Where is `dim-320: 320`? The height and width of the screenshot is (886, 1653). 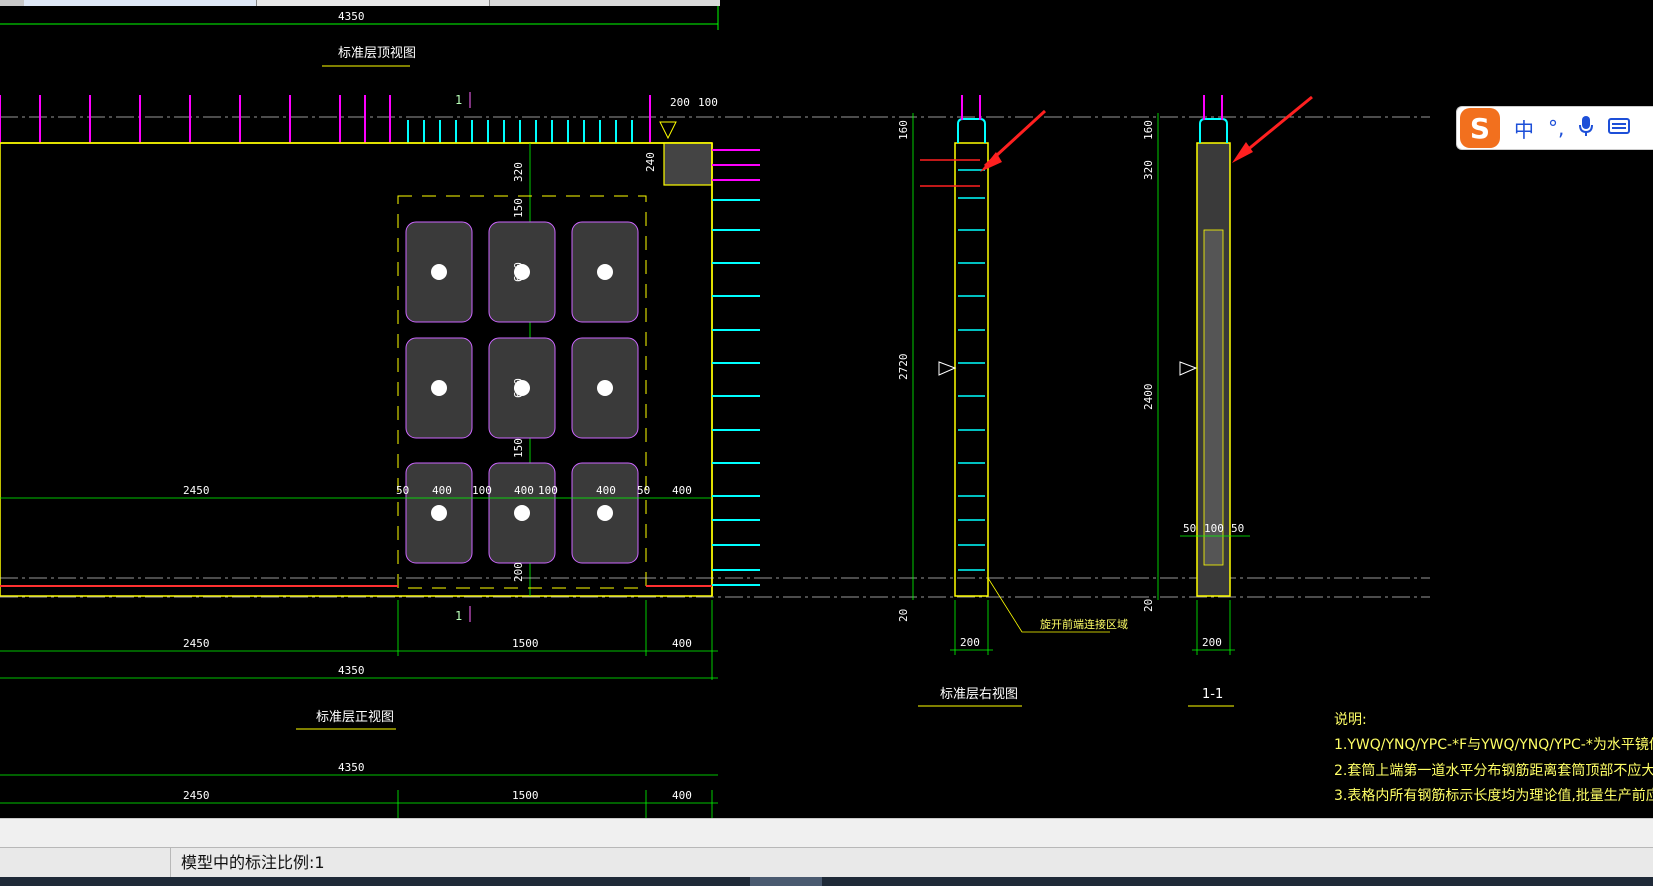 dim-320: 320 is located at coordinates (518, 172).